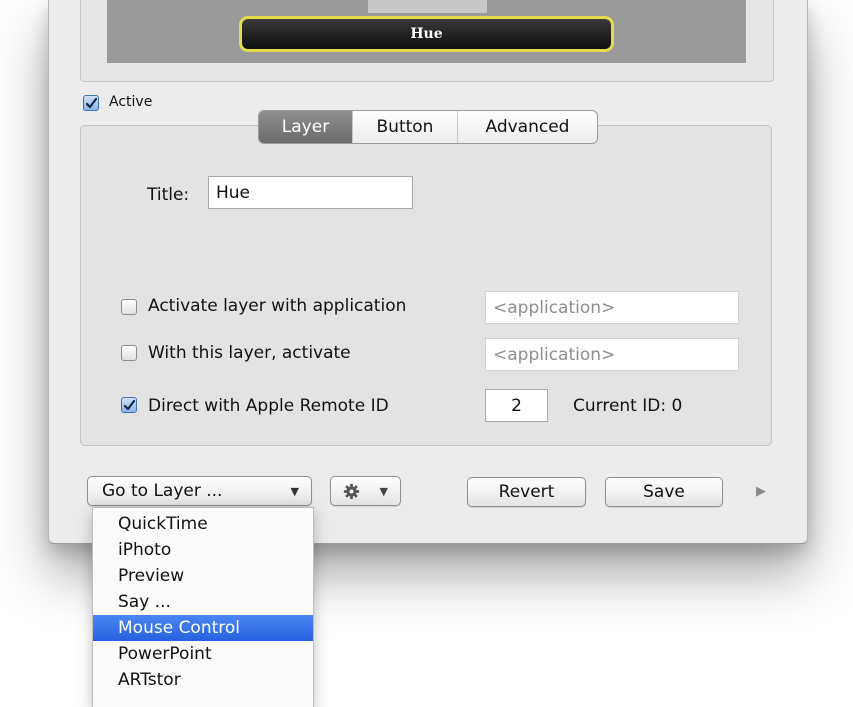 This screenshot has height=707, width=853. Describe the element at coordinates (310, 192) in the screenshot. I see `title-input: Hue` at that location.